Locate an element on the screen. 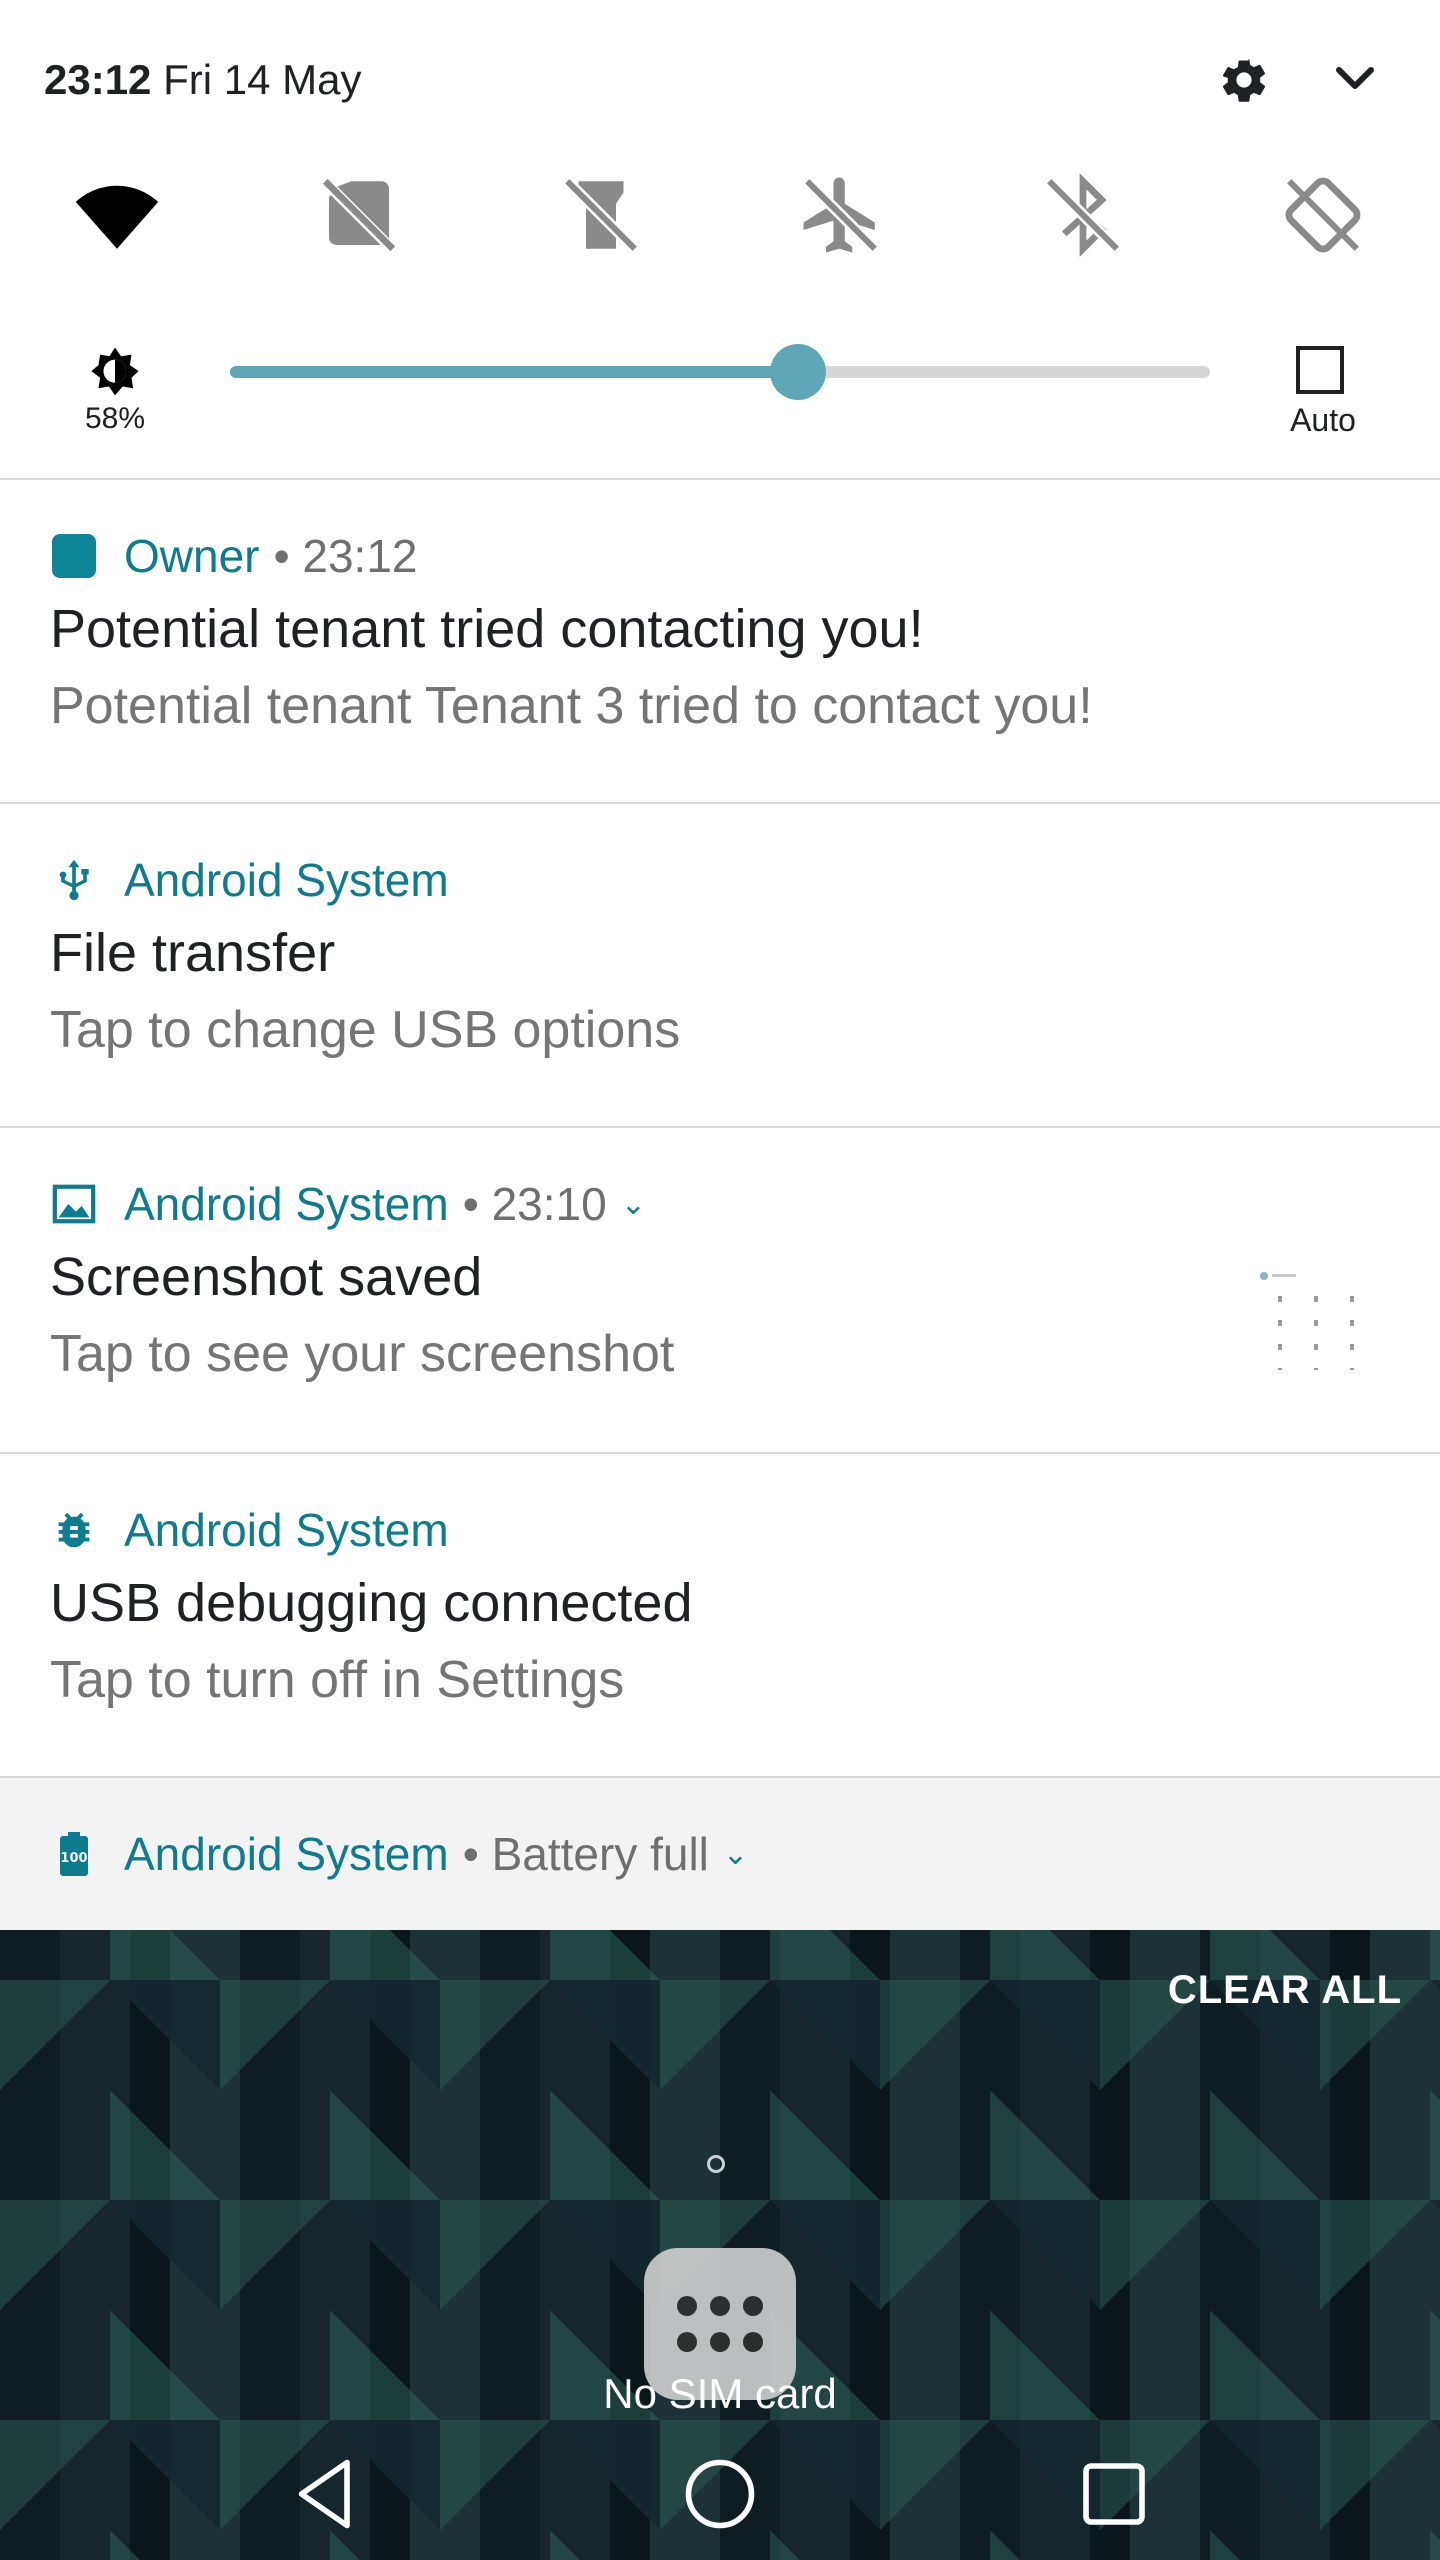 The image size is (1440, 2560). navigation-bar is located at coordinates (720, 2495).